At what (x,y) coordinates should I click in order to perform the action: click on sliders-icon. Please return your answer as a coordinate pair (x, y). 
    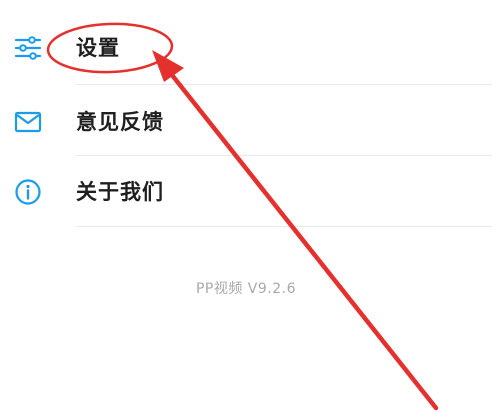
    Looking at the image, I should click on (28, 48).